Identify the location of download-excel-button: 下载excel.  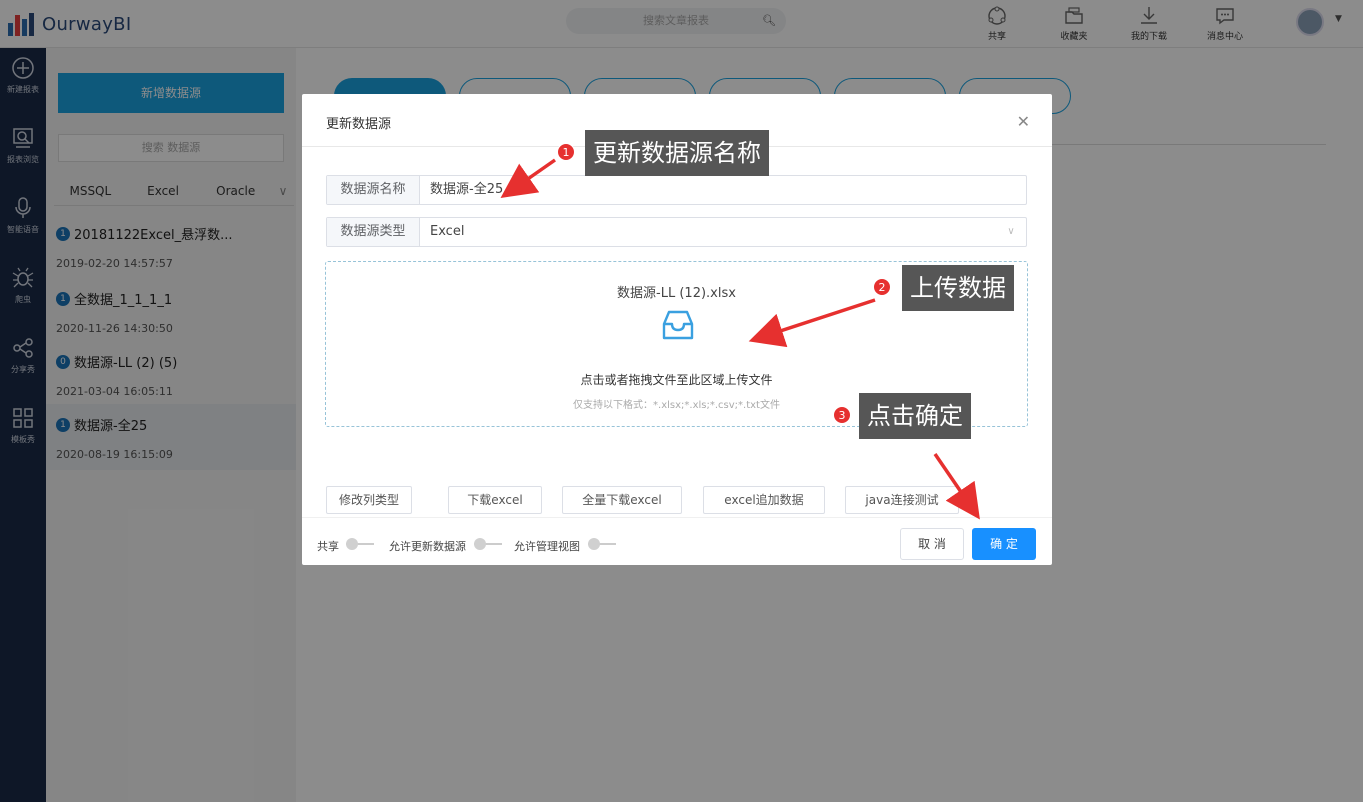
(495, 500).